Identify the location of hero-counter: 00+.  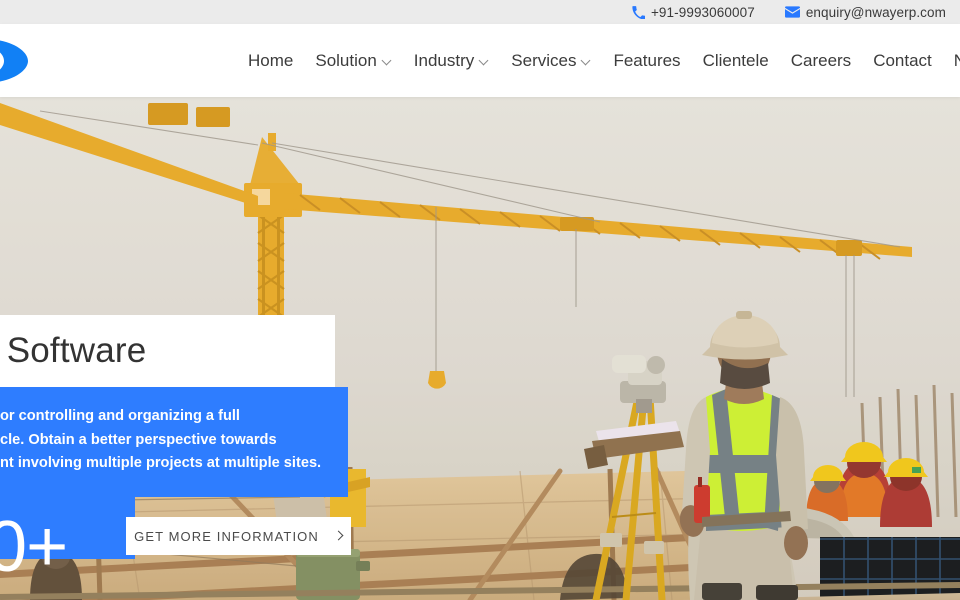
(34, 547).